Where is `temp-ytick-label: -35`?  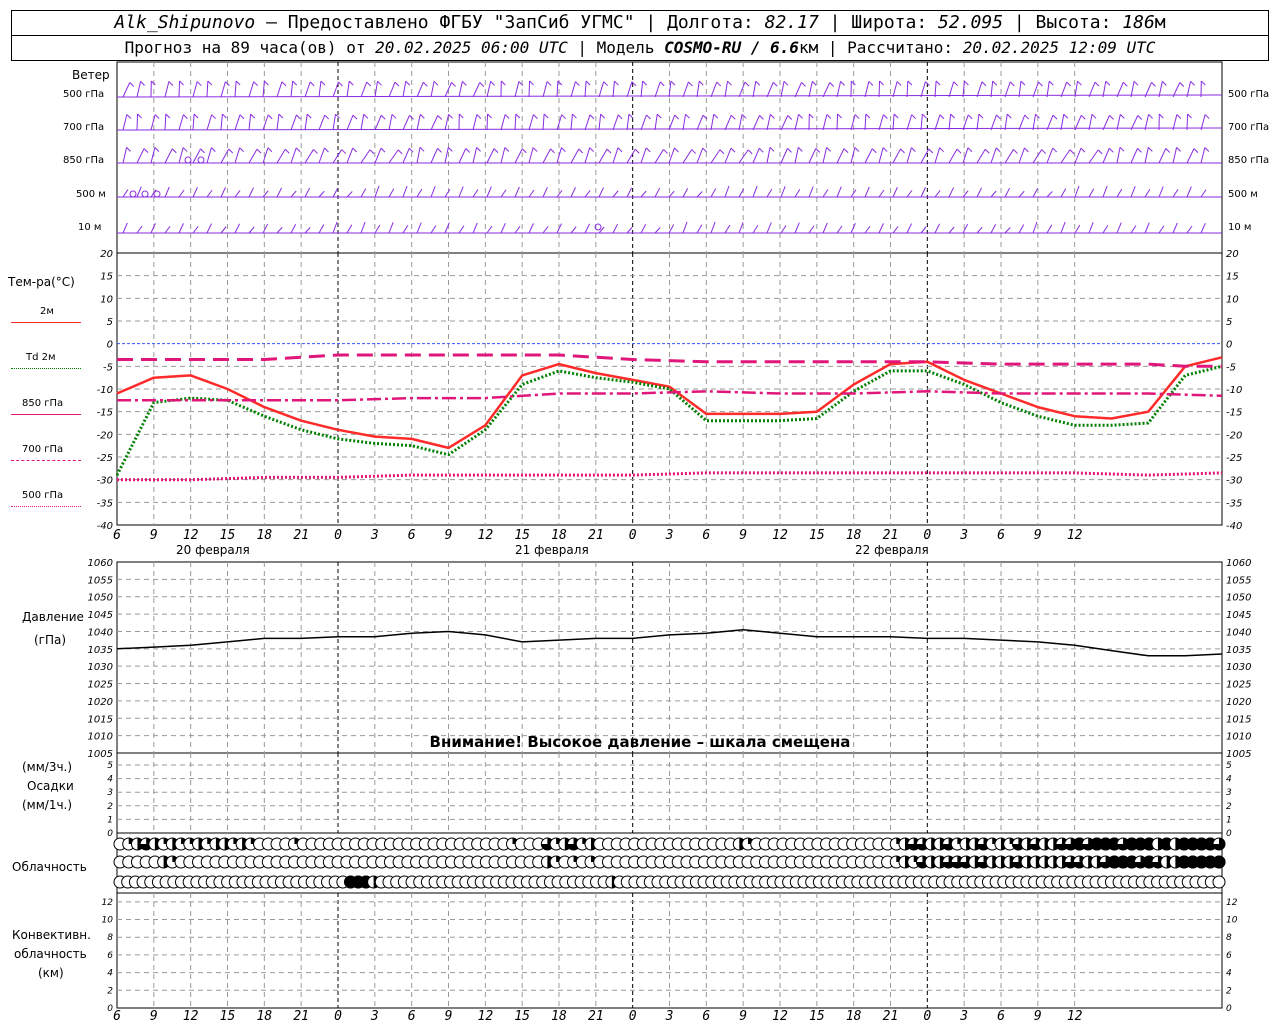 temp-ytick-label: -35 is located at coordinates (105, 503).